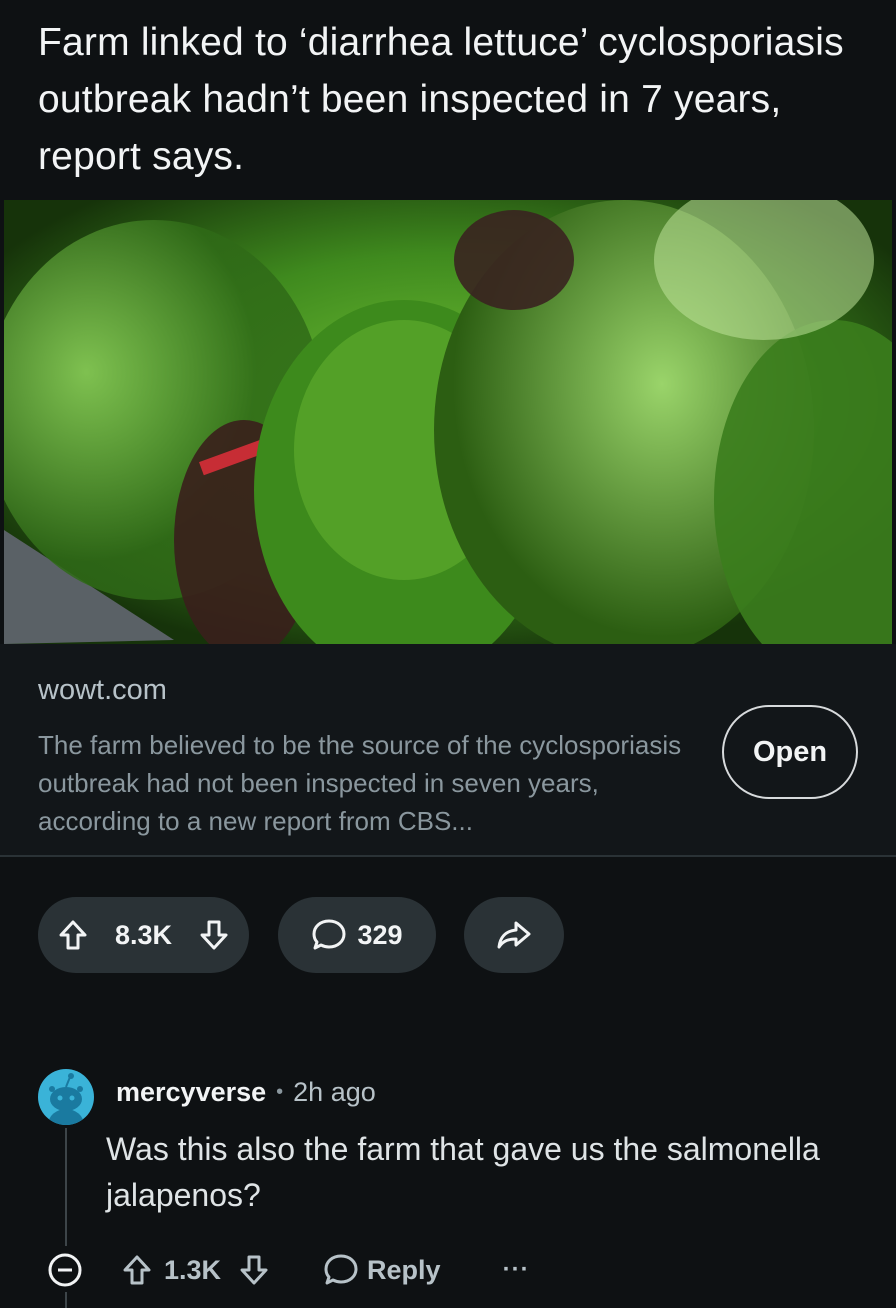 Image resolution: width=896 pixels, height=1308 pixels. What do you see at coordinates (193, 1269) in the screenshot?
I see `comment-vote-count: 1.3K` at bounding box center [193, 1269].